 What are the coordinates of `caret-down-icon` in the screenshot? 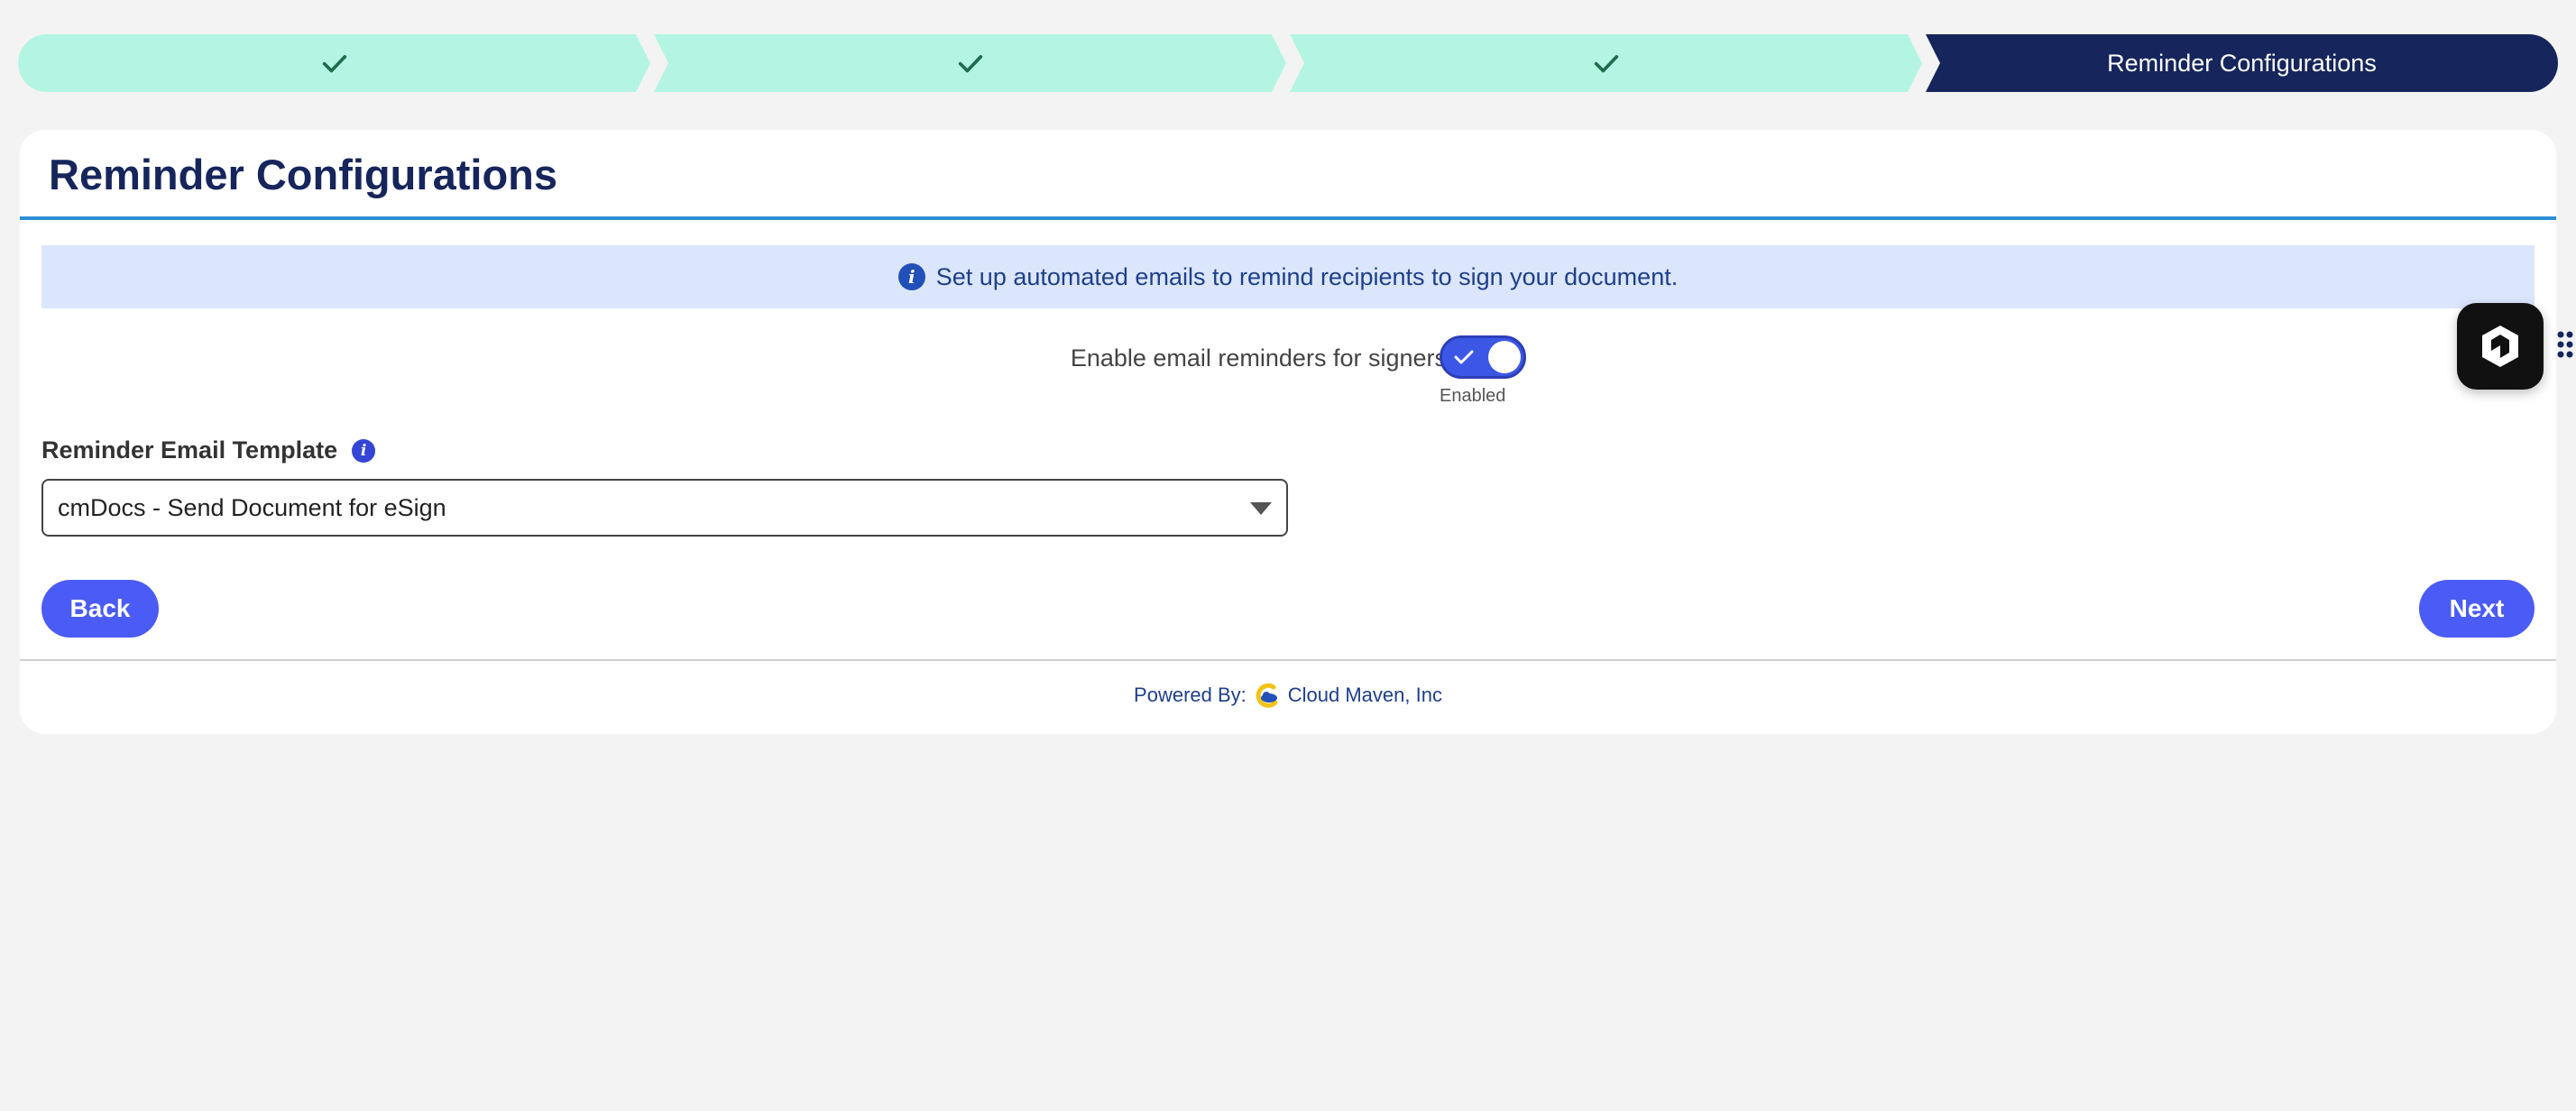 It's located at (1261, 509).